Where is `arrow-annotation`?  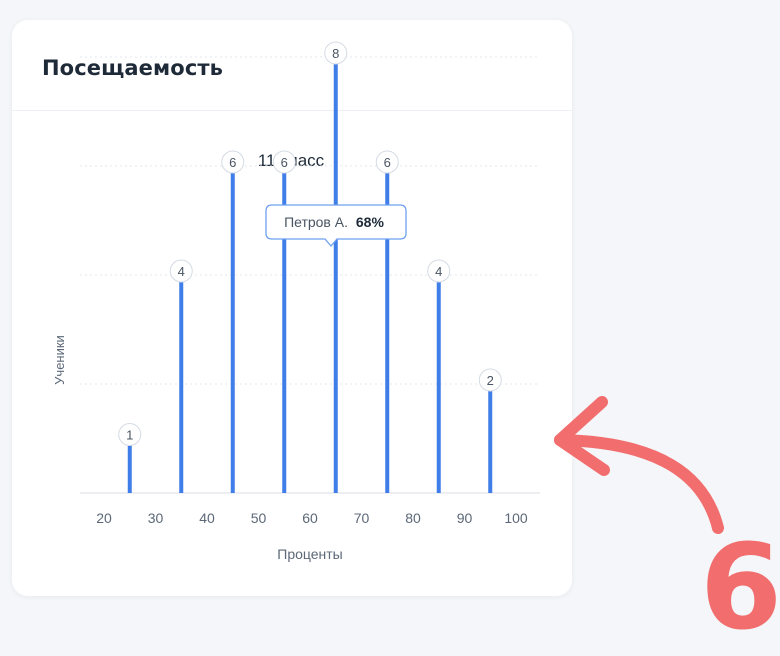 arrow-annotation is located at coordinates (639, 465).